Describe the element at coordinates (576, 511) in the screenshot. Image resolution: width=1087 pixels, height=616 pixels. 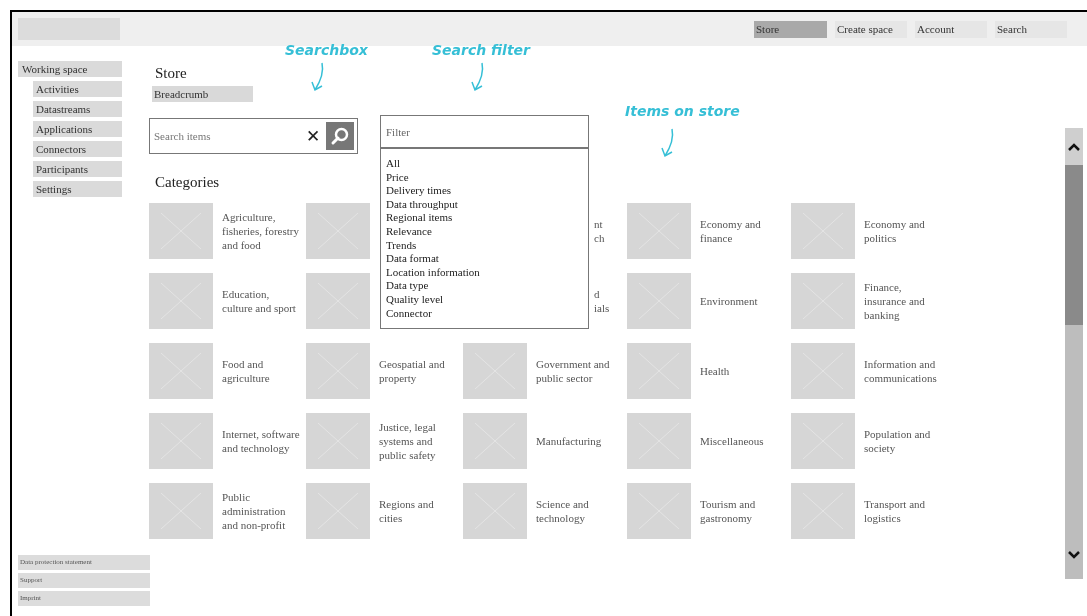
I see `category-label: Science and technology` at that location.